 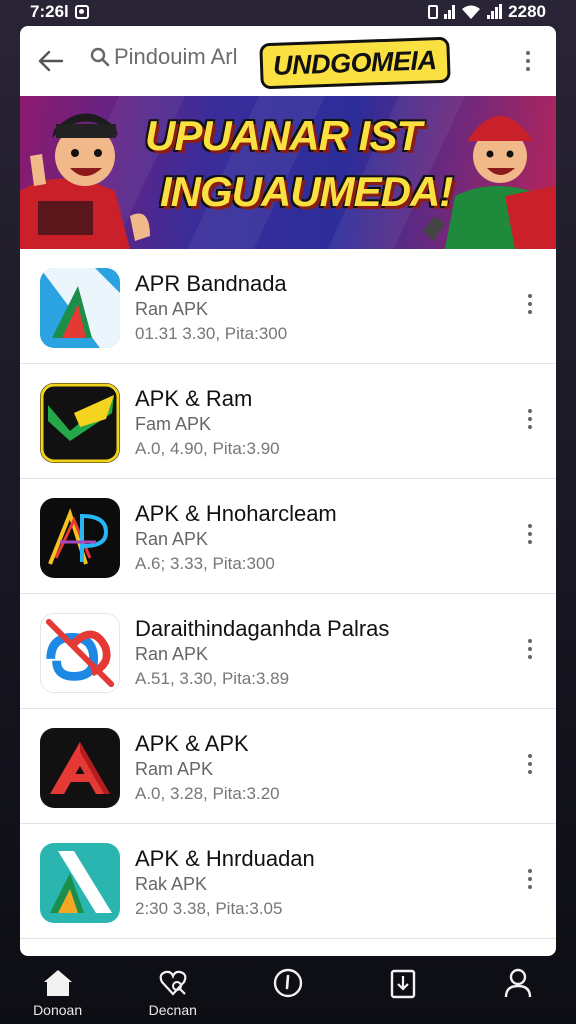 What do you see at coordinates (173, 424) in the screenshot?
I see `app-subtitle: Fam APK` at bounding box center [173, 424].